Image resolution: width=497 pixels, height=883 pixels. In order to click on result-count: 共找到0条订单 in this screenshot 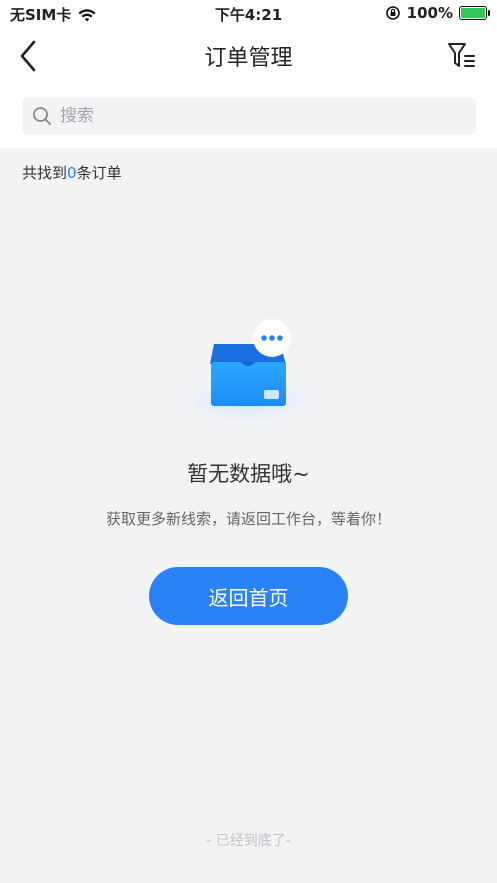, I will do `click(72, 172)`.